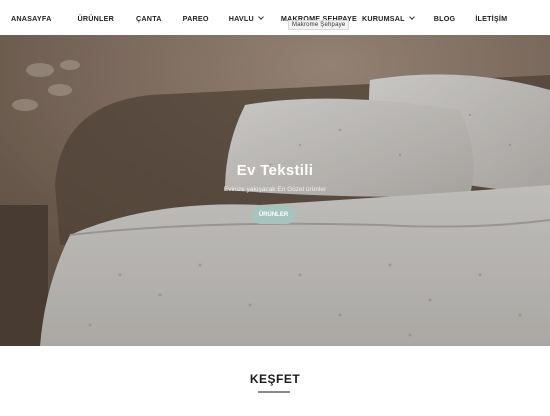 The height and width of the screenshot is (416, 550). I want to click on nav-label: İLETİŞİM, so click(491, 18).